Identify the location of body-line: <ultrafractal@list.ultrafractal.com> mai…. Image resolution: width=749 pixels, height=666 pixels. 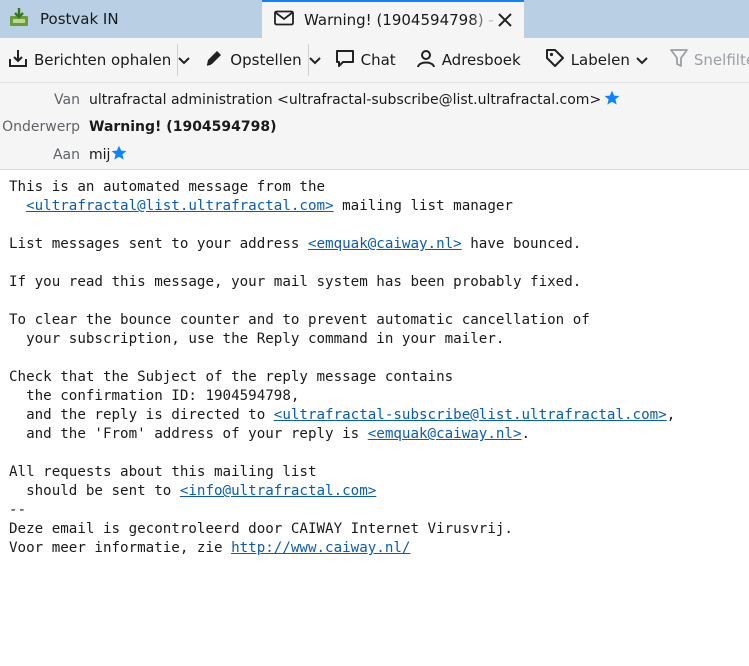
(269, 206).